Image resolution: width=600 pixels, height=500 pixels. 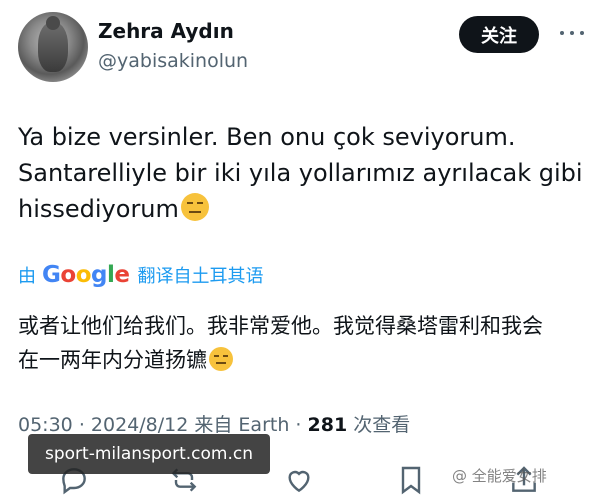 I want to click on avatar-head, so click(x=53, y=23).